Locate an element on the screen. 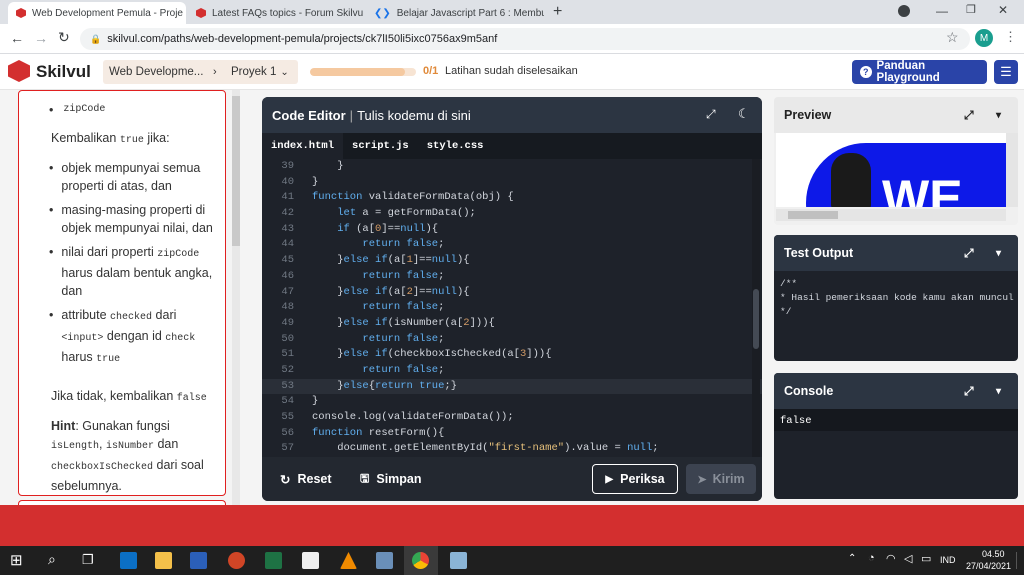 This screenshot has height=575, width=1024. code-line: 54} is located at coordinates (512, 402).